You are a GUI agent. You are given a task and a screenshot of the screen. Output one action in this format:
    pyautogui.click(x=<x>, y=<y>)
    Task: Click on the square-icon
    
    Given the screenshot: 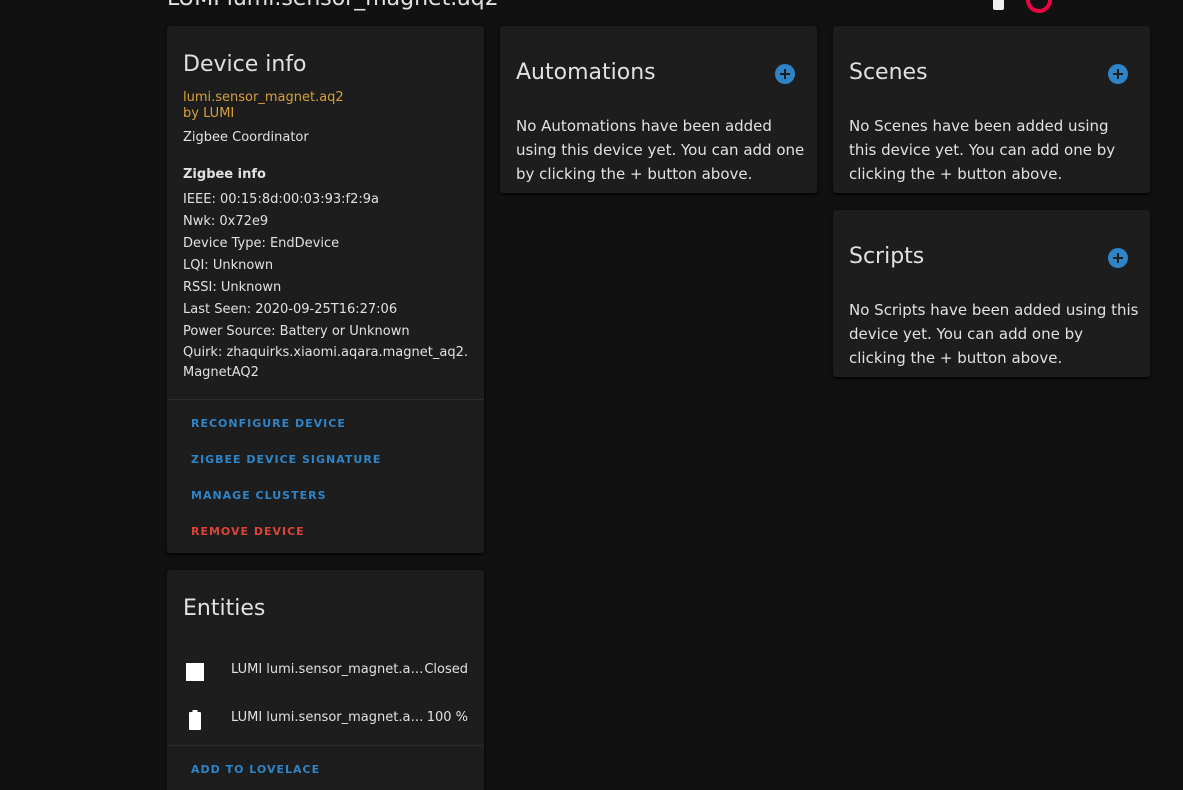 What is the action you would take?
    pyautogui.click(x=195, y=672)
    